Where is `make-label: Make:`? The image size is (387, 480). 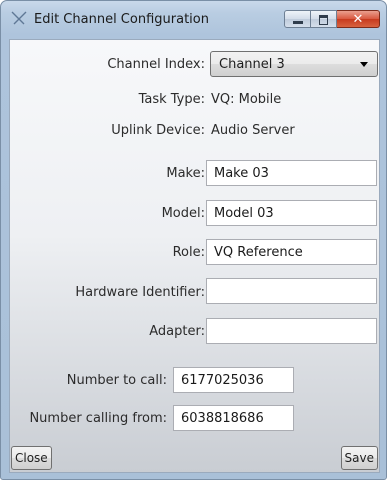 make-label: Make: is located at coordinates (185, 173).